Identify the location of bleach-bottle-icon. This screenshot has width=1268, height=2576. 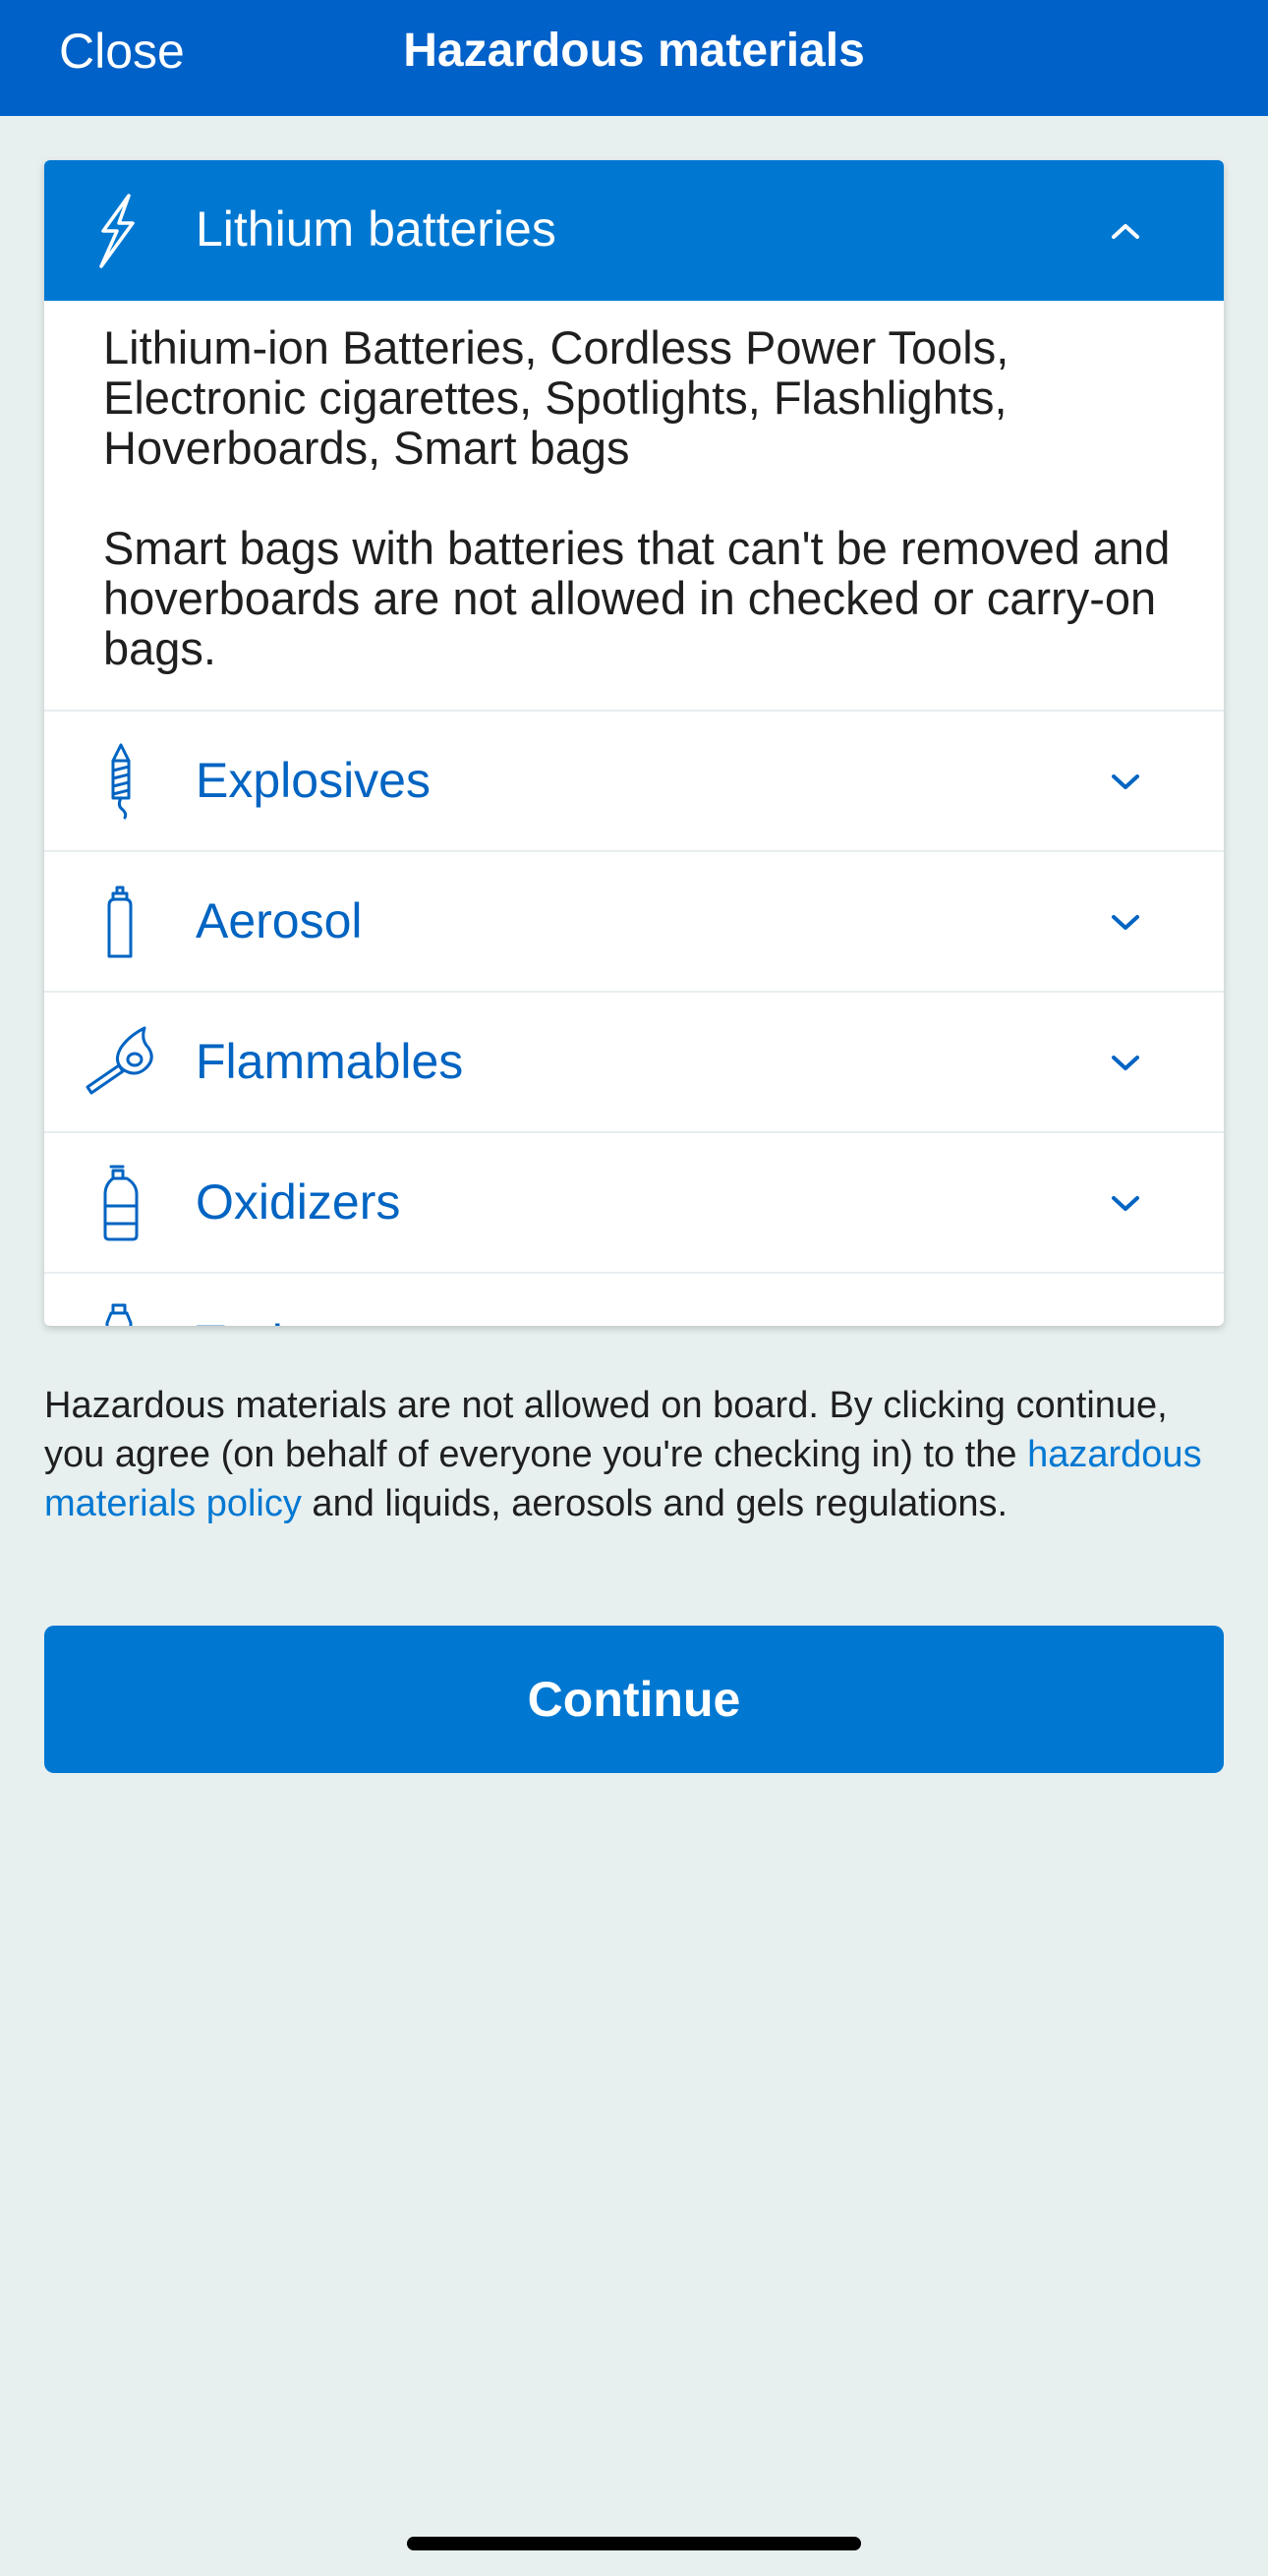
(118, 1202).